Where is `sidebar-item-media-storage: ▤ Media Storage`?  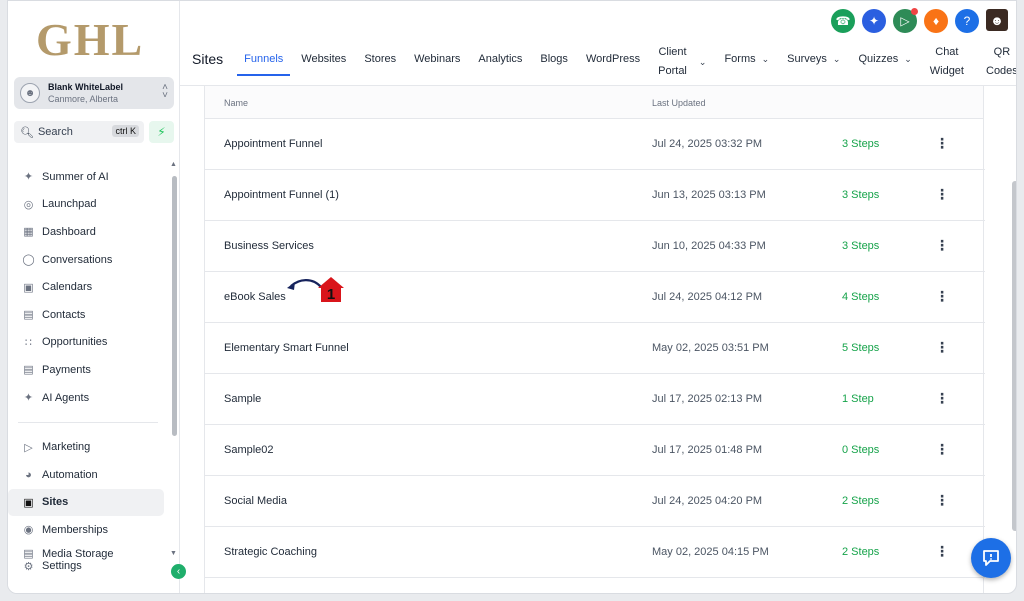 sidebar-item-media-storage: ▤ Media Storage is located at coordinates (88, 552).